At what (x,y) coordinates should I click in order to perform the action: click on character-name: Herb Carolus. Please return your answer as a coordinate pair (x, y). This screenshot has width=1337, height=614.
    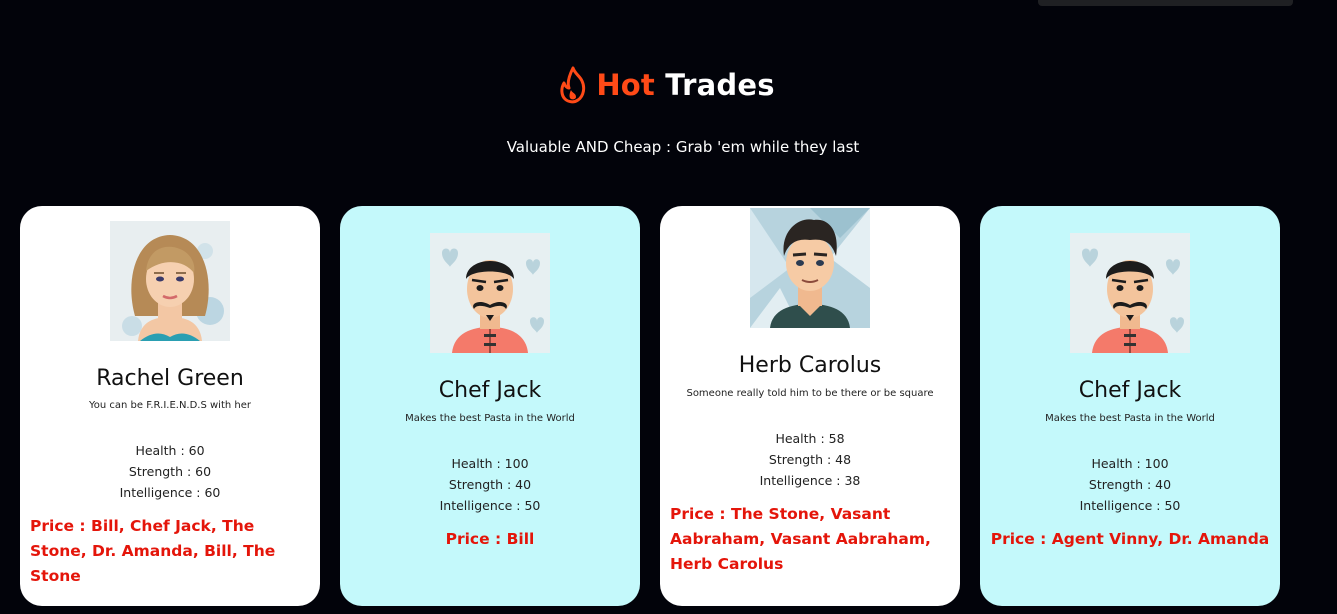
    Looking at the image, I should click on (810, 365).